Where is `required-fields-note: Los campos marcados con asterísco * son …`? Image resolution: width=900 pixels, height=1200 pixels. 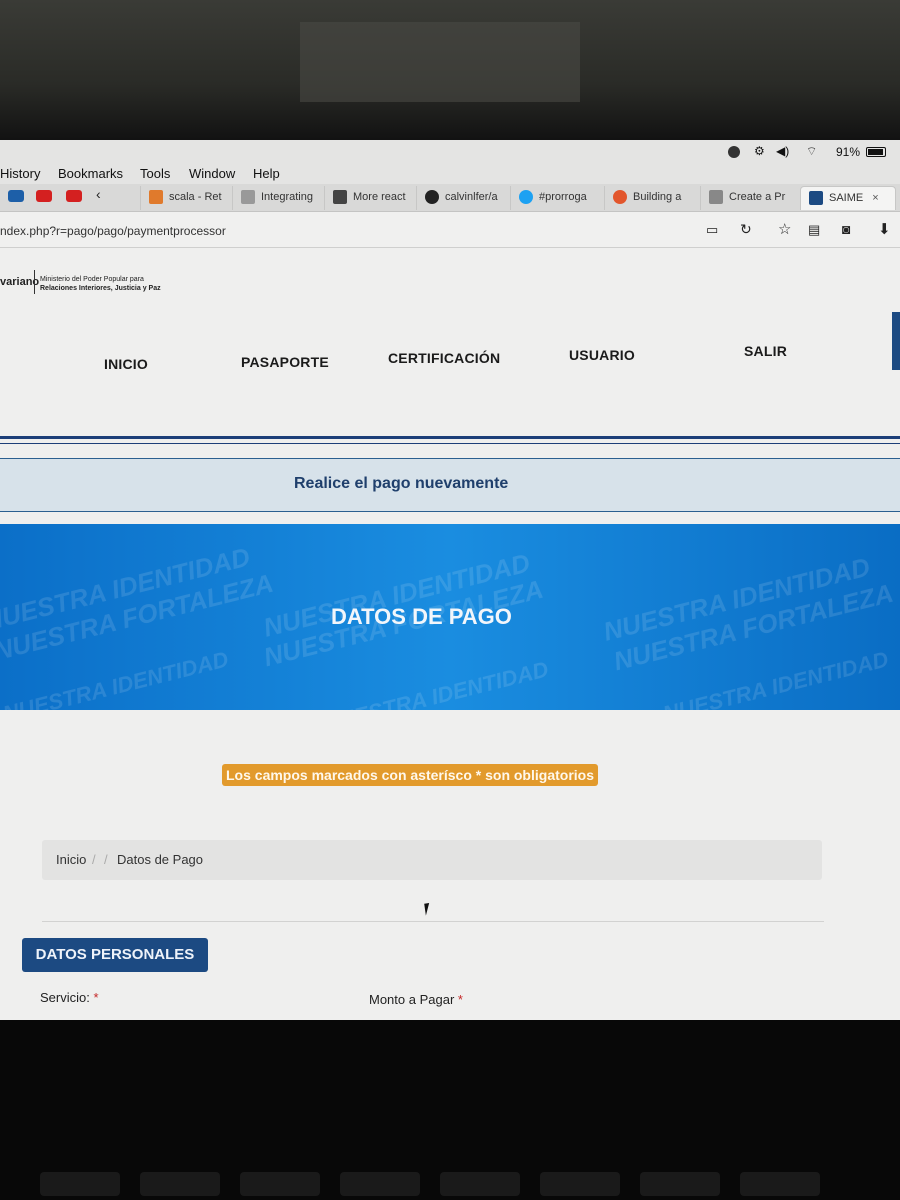
required-fields-note: Los campos marcados con asterísco * son … is located at coordinates (410, 775).